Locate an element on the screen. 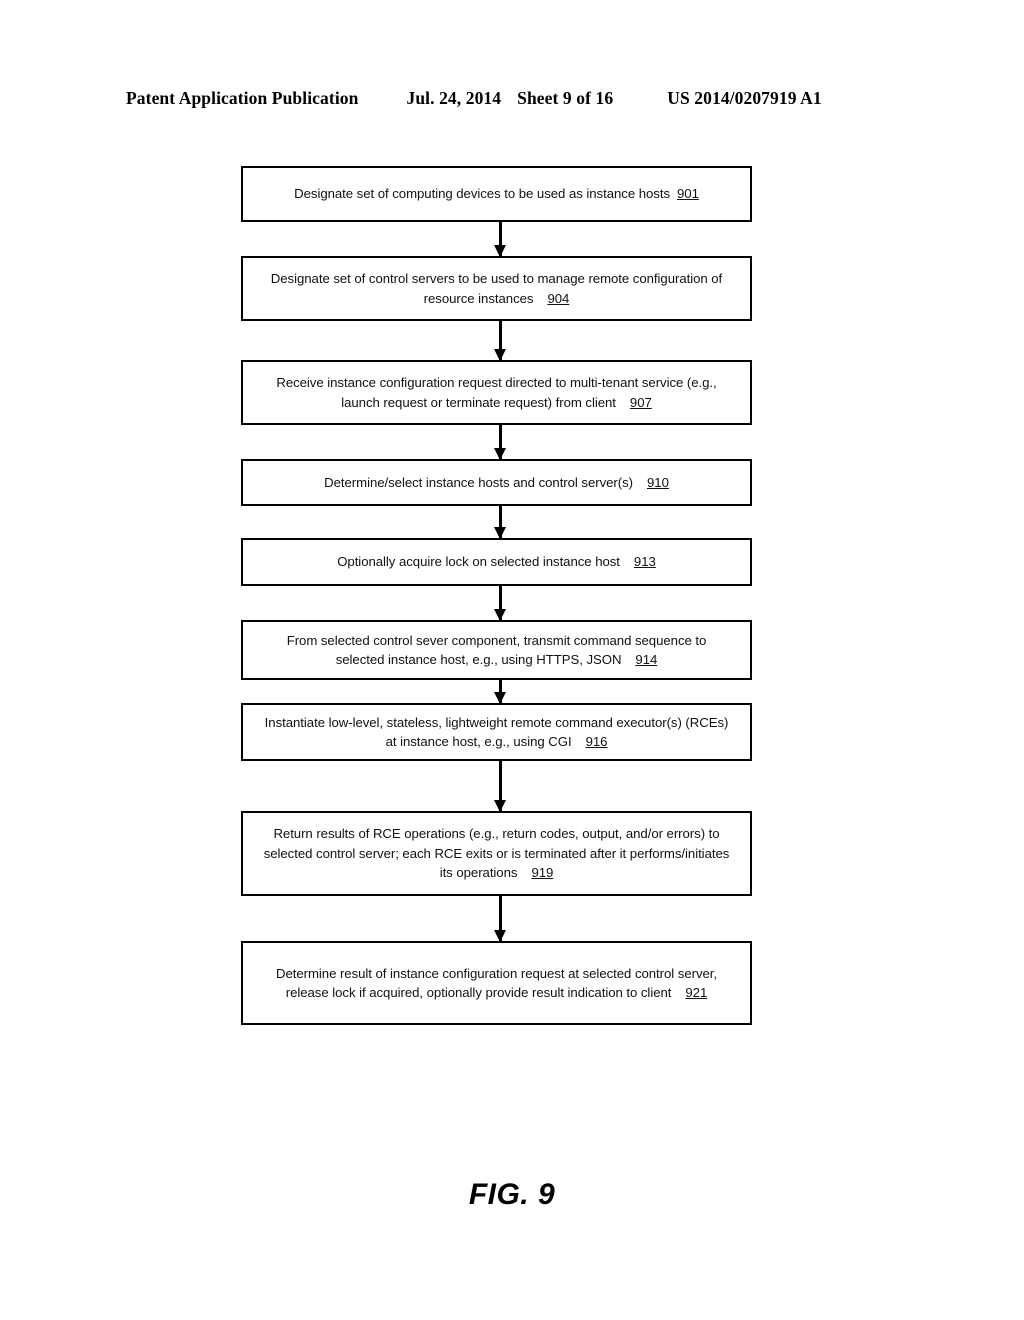 This screenshot has width=1024, height=1320. flow-node-914-ref: 914 is located at coordinates (646, 659).